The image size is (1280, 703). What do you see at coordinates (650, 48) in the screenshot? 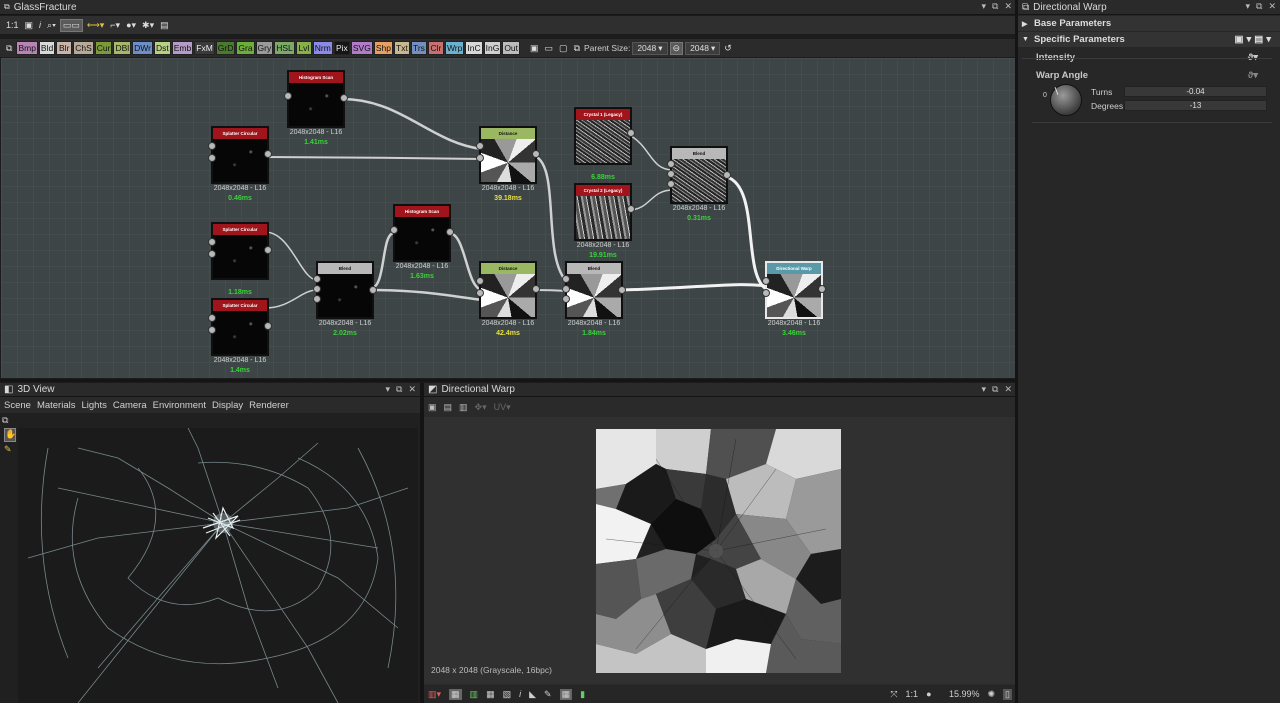
I see `parent-size-select: 2048 ▾` at bounding box center [650, 48].